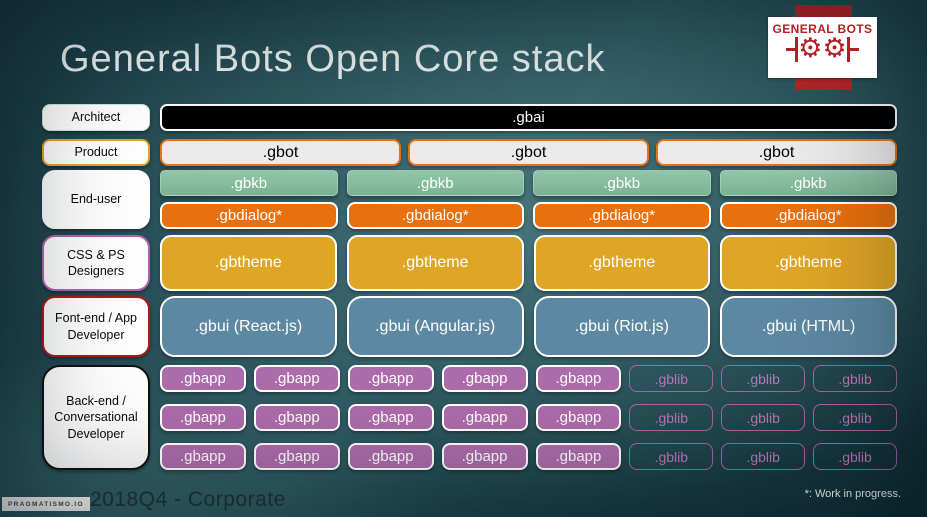 The height and width of the screenshot is (517, 927). I want to click on row-gbot: .gbot .gbot .gbot, so click(528, 152).